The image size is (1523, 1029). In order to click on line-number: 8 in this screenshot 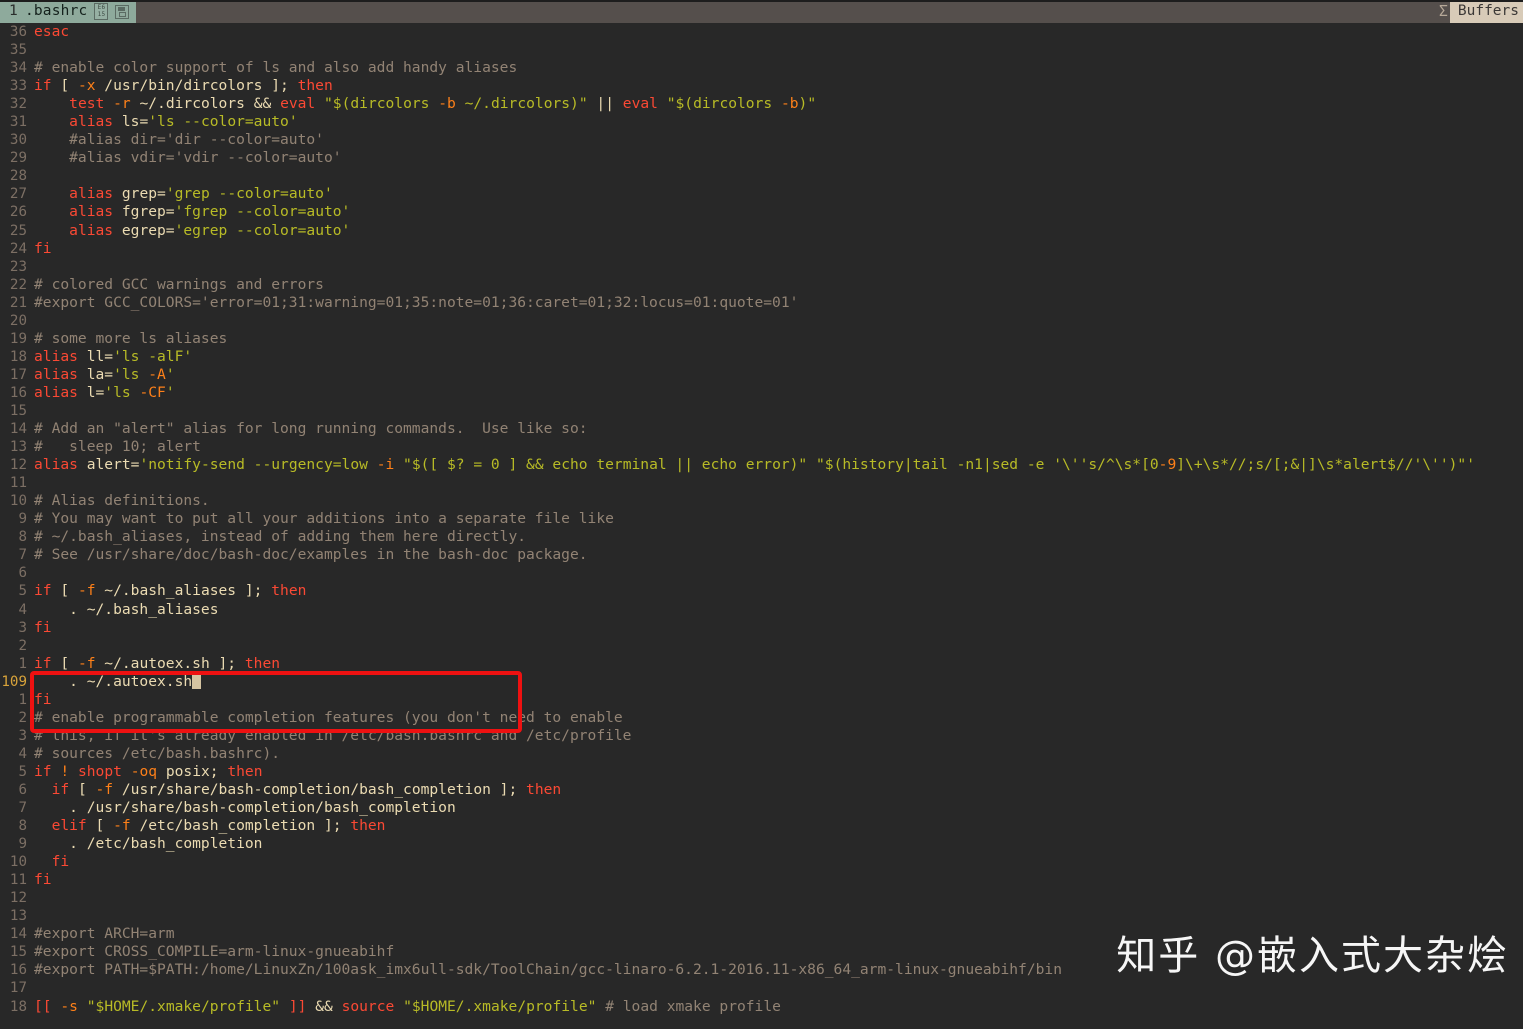, I will do `click(22, 826)`.